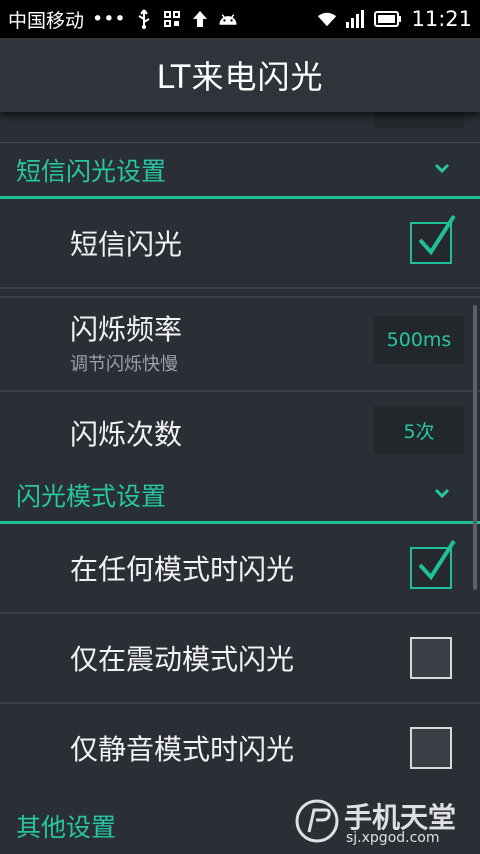 The image size is (480, 854). What do you see at coordinates (109, 19) in the screenshot?
I see `notification-dots: •••` at bounding box center [109, 19].